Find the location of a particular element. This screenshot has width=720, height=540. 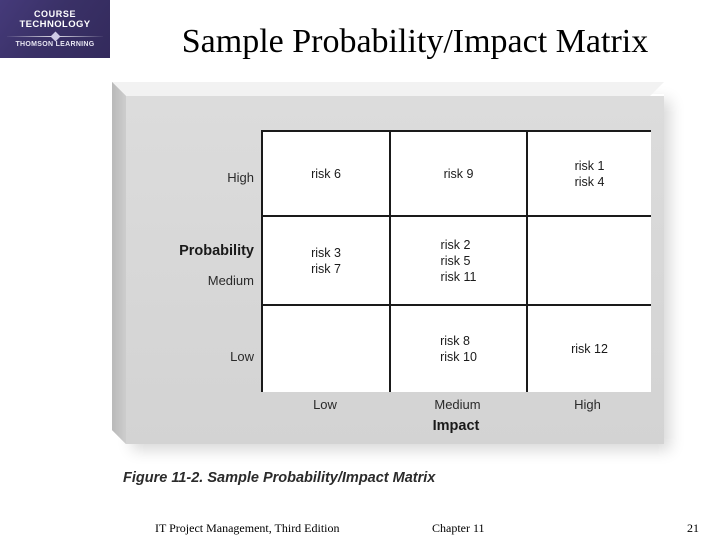

y-axis-label-high: High is located at coordinates (240, 177).